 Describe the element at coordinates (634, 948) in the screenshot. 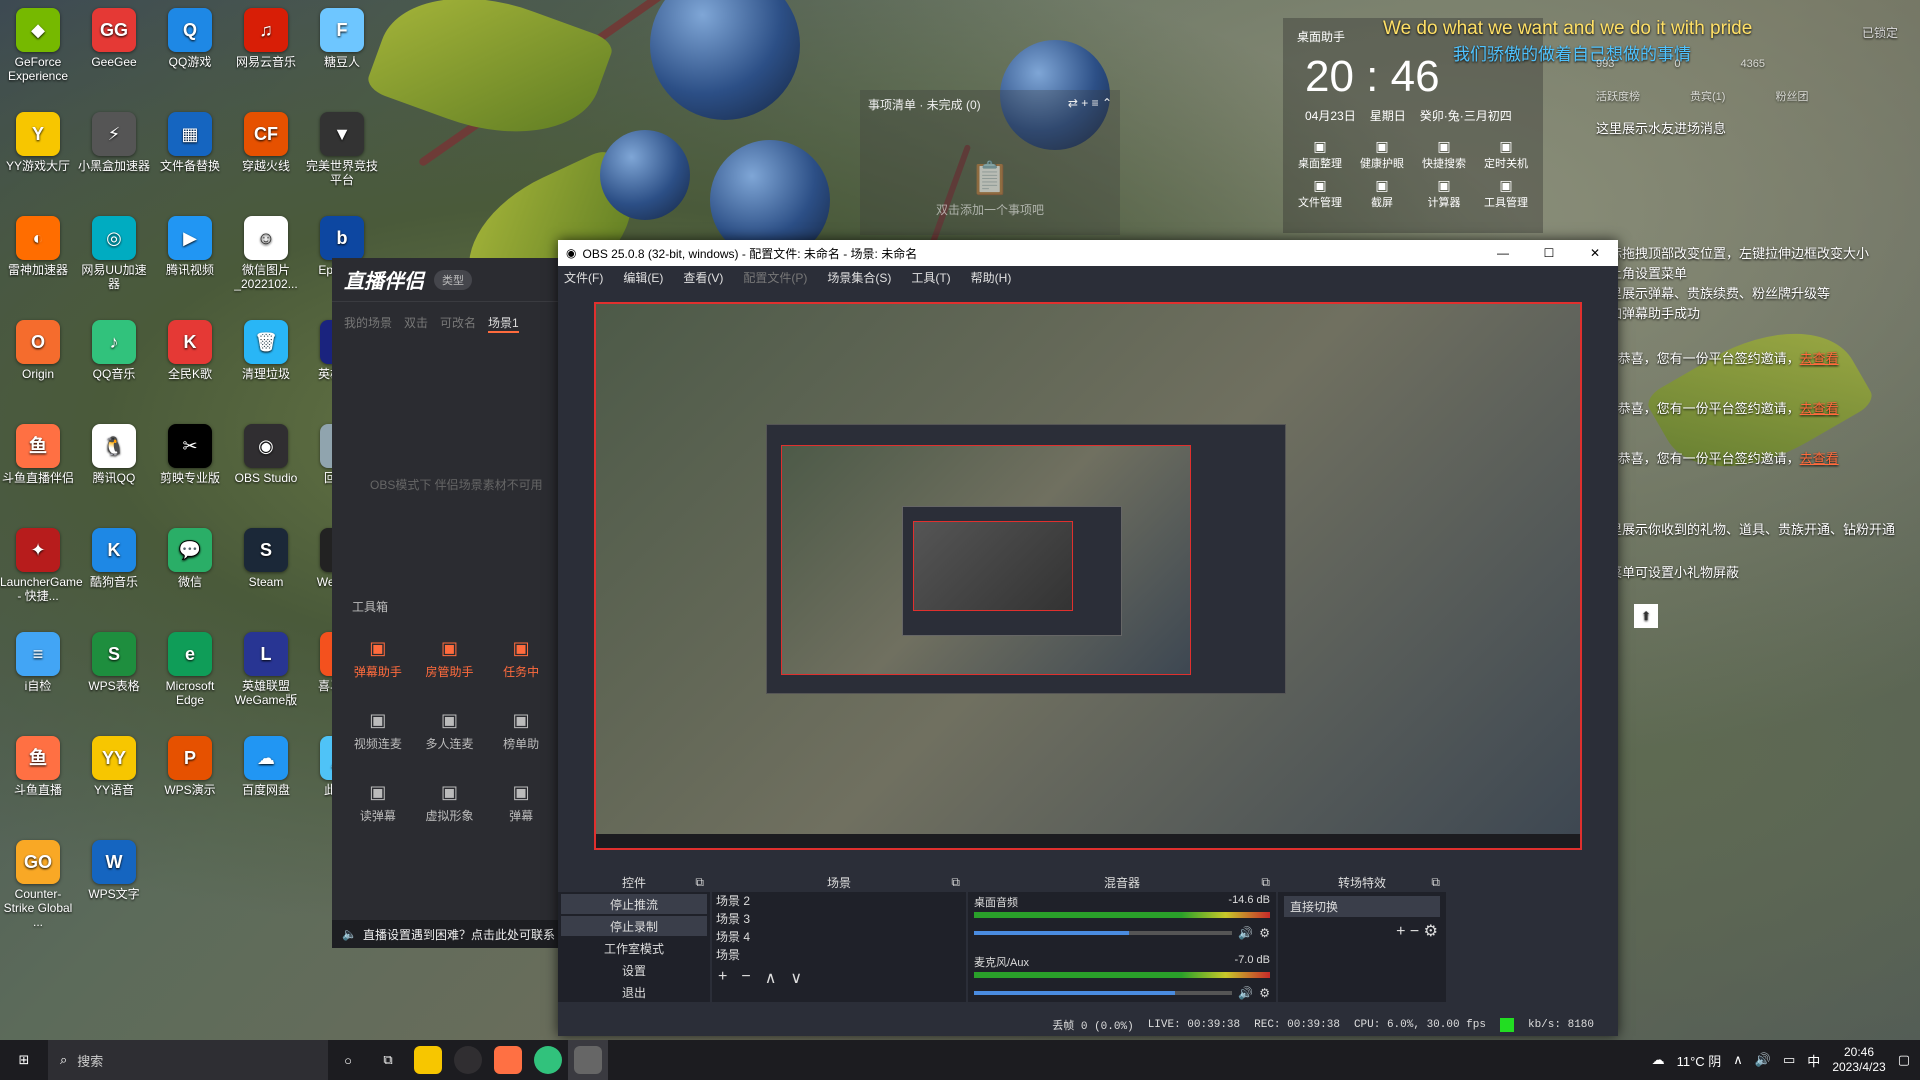

I see `studio-mode-button: 工作室模式` at that location.